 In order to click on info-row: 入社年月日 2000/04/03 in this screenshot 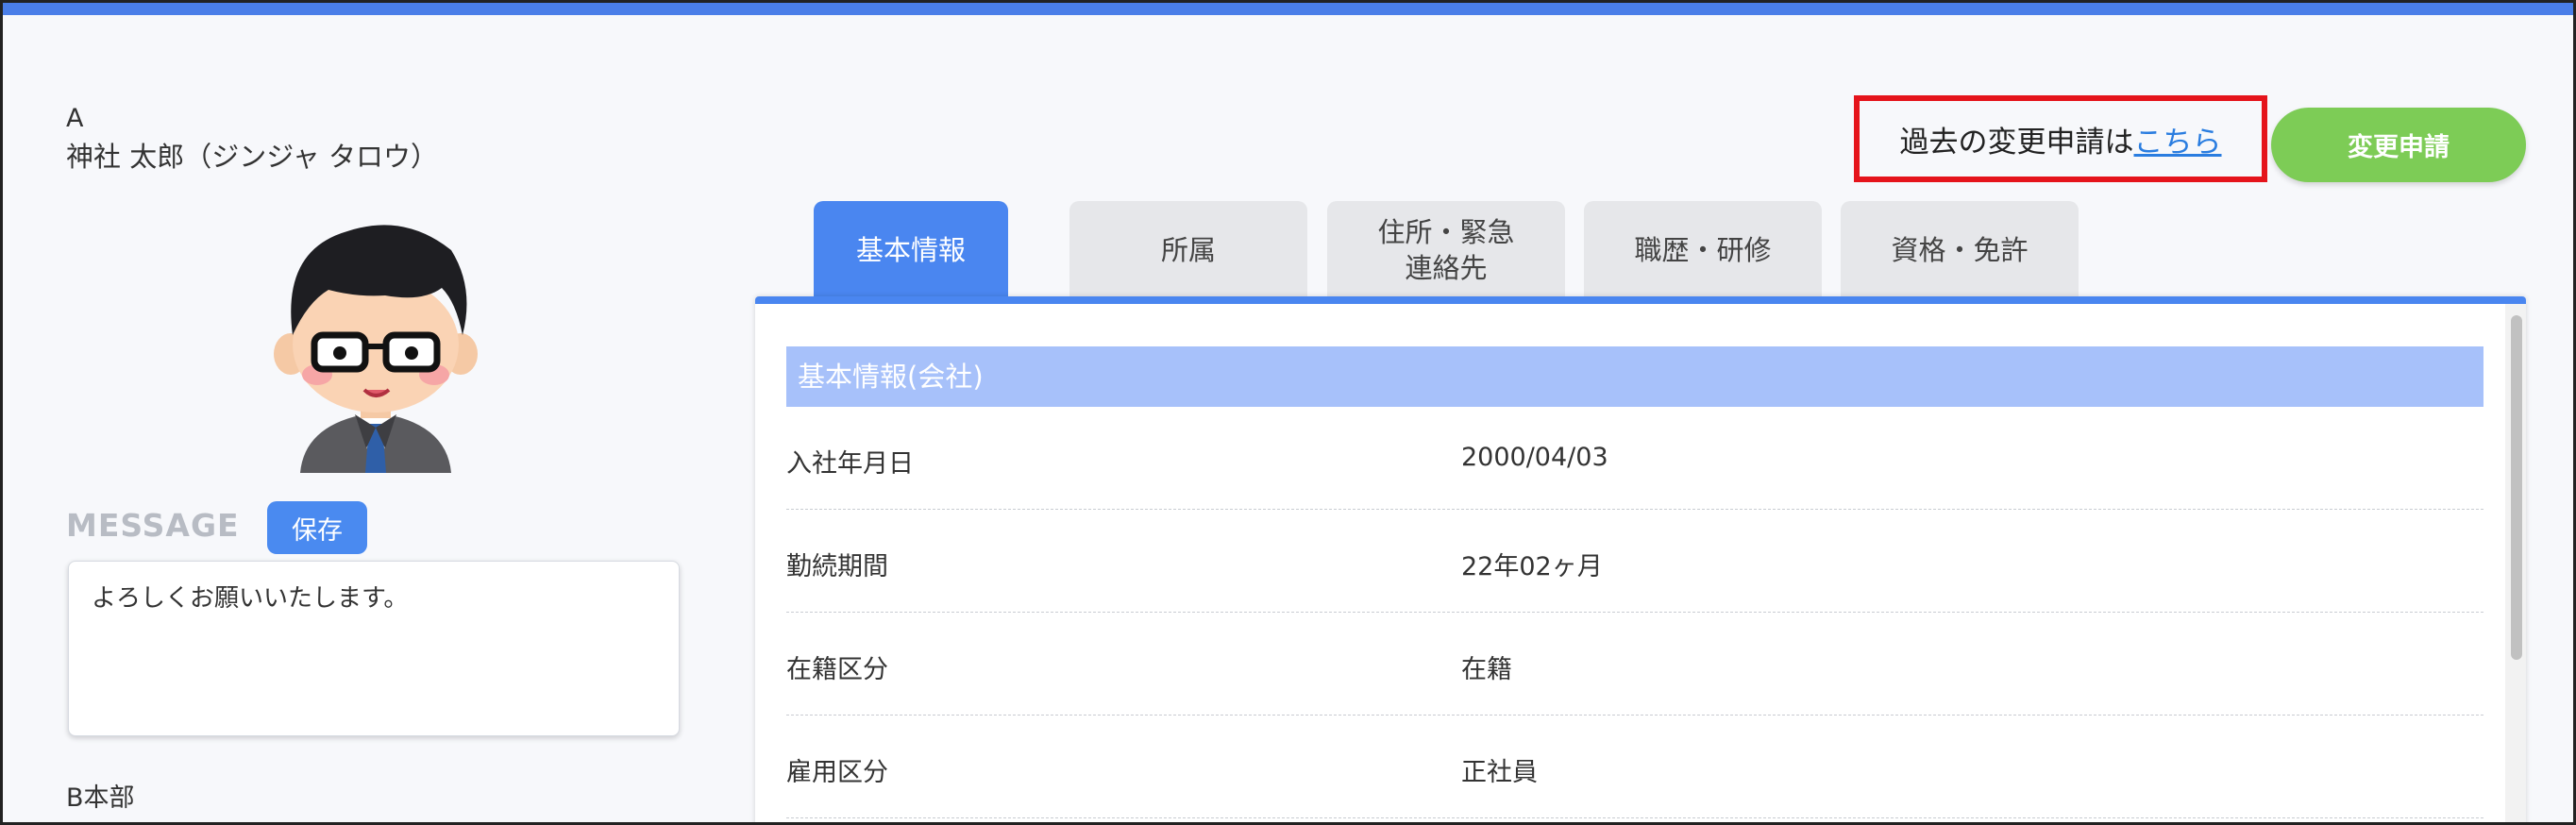, I will do `click(1634, 458)`.